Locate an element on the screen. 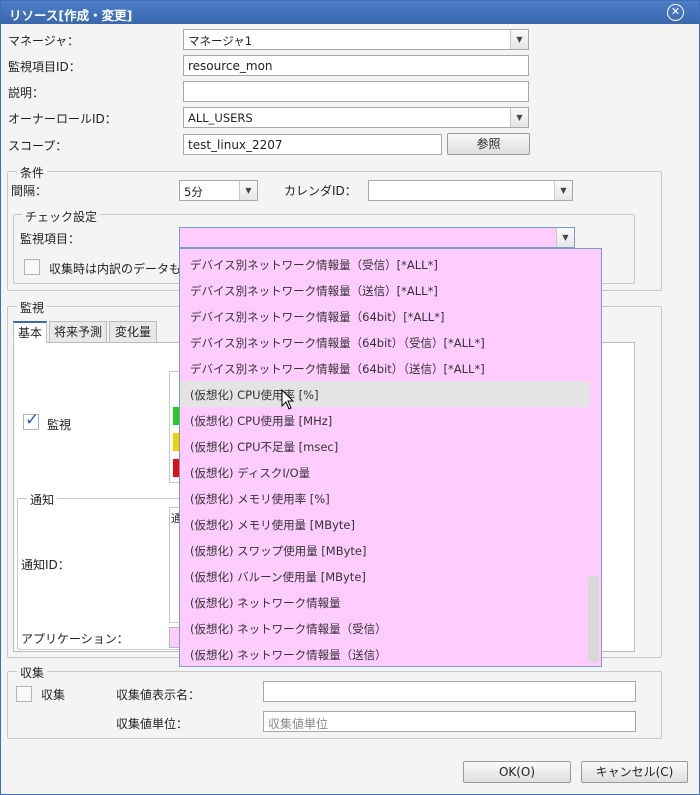  display-name-label: 収集値表示名： is located at coordinates (158, 695).